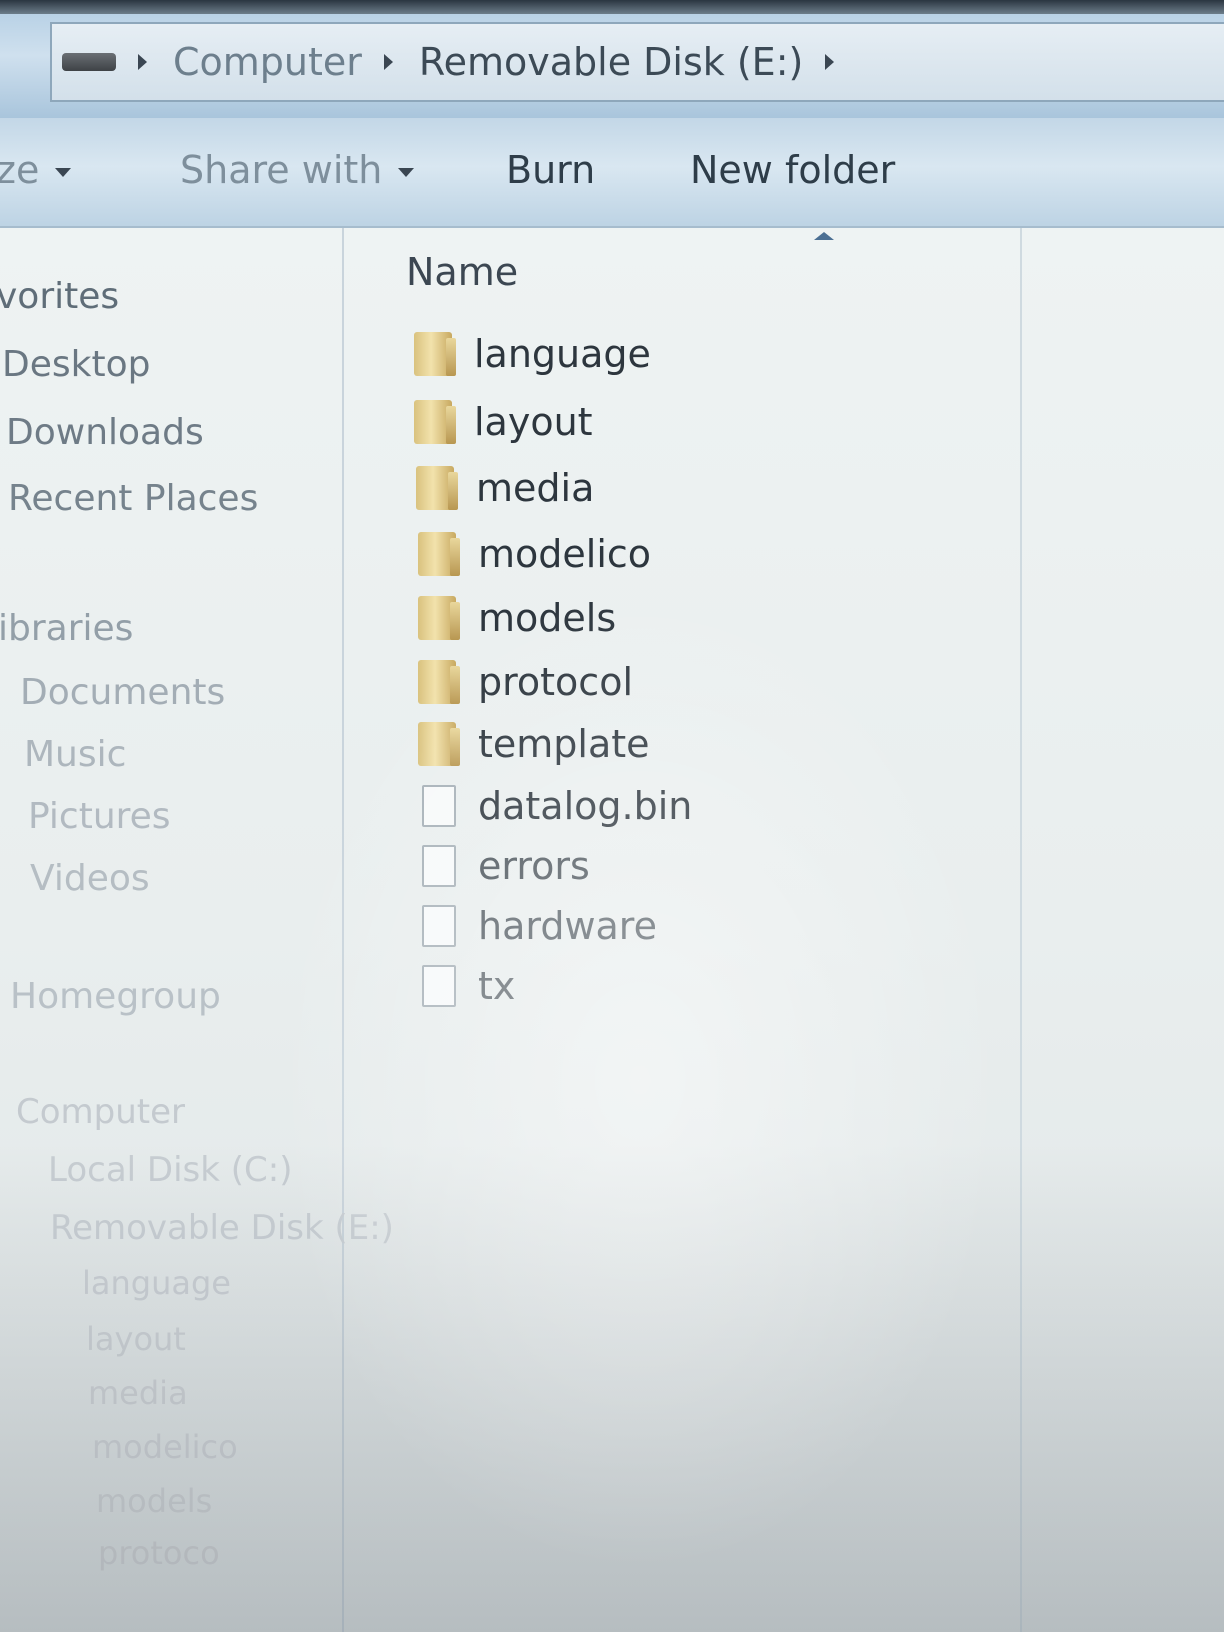  What do you see at coordinates (100, 1112) in the screenshot?
I see `nav-computer: Computer` at bounding box center [100, 1112].